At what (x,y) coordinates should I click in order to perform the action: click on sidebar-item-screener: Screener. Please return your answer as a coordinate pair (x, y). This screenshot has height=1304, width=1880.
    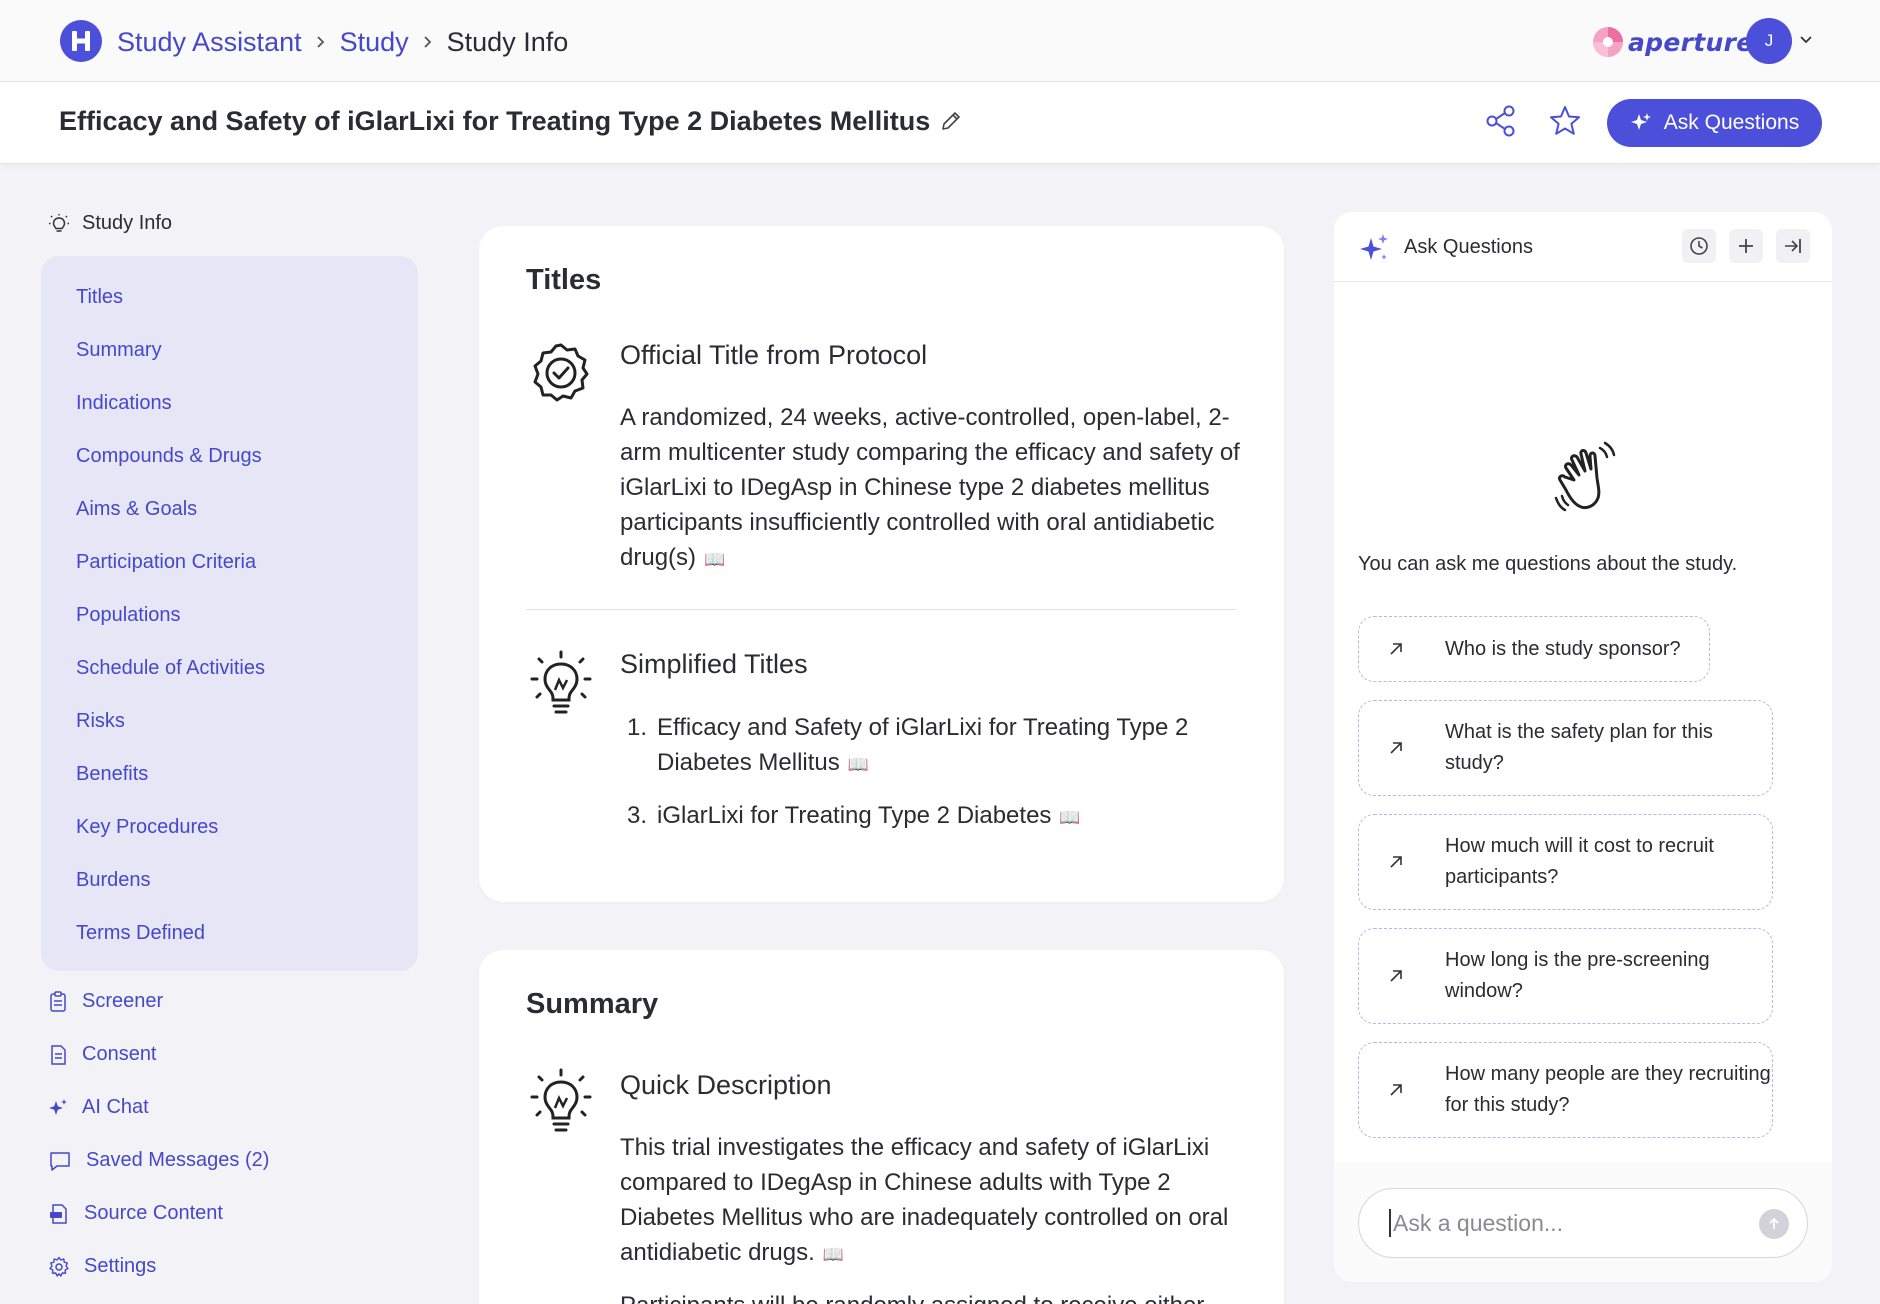
    Looking at the image, I should click on (105, 1001).